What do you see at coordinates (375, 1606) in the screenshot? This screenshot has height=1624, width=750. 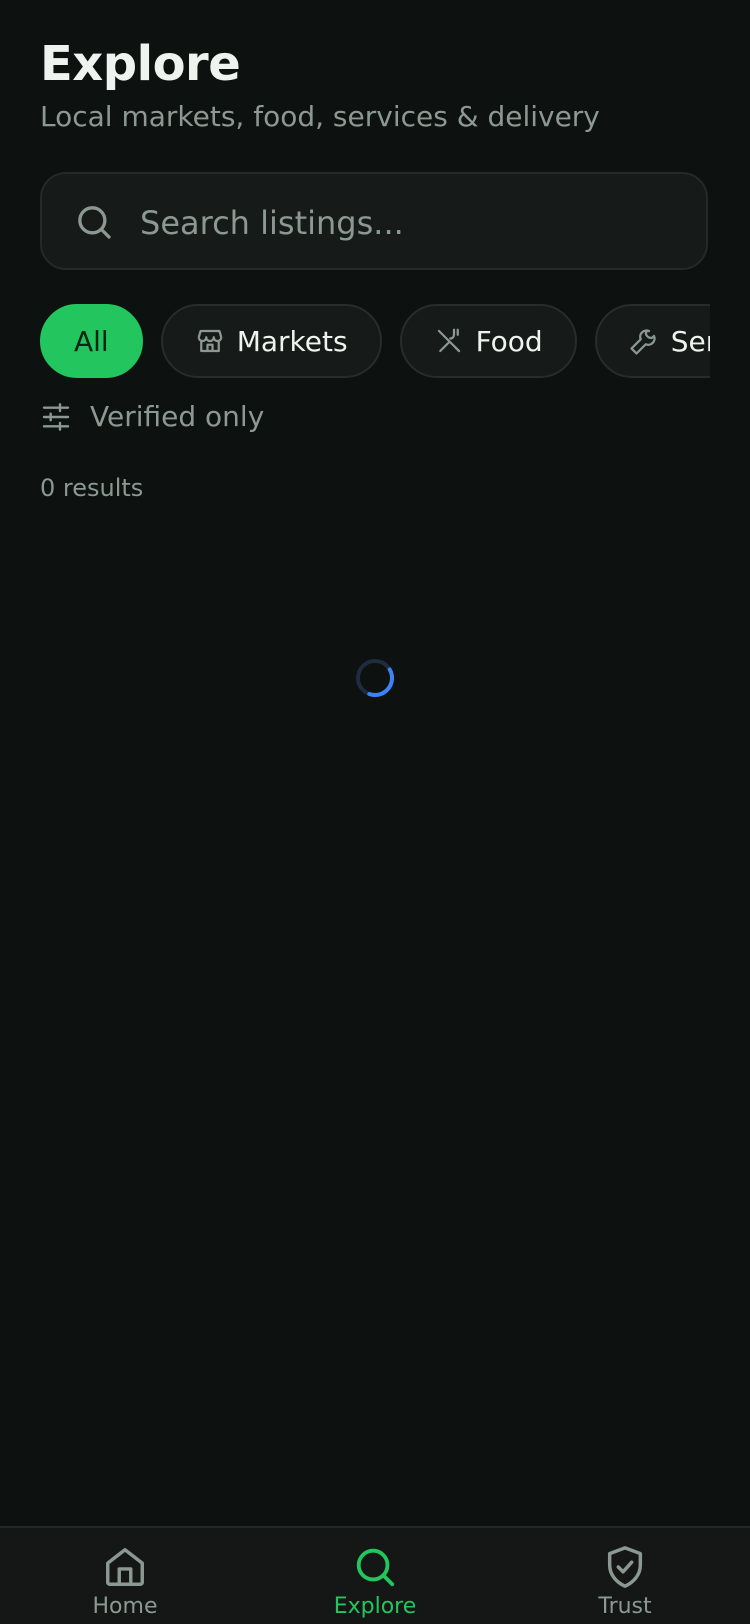 I see `tab-explore-label: Explore` at bounding box center [375, 1606].